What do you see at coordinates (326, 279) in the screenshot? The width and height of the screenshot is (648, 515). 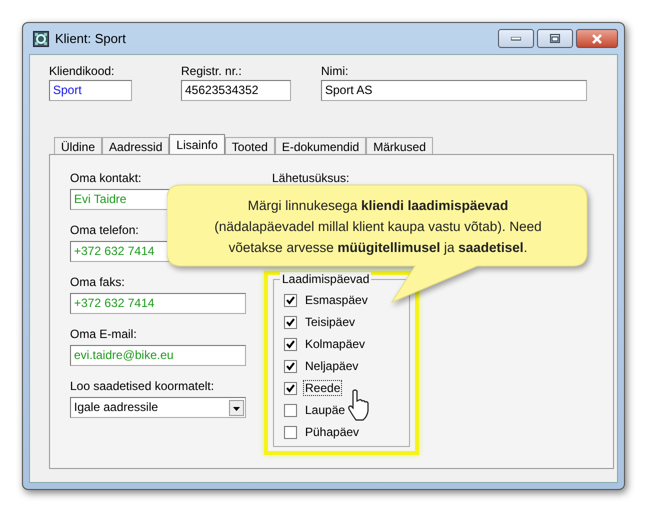 I see `group-title: Laadimispäevad` at bounding box center [326, 279].